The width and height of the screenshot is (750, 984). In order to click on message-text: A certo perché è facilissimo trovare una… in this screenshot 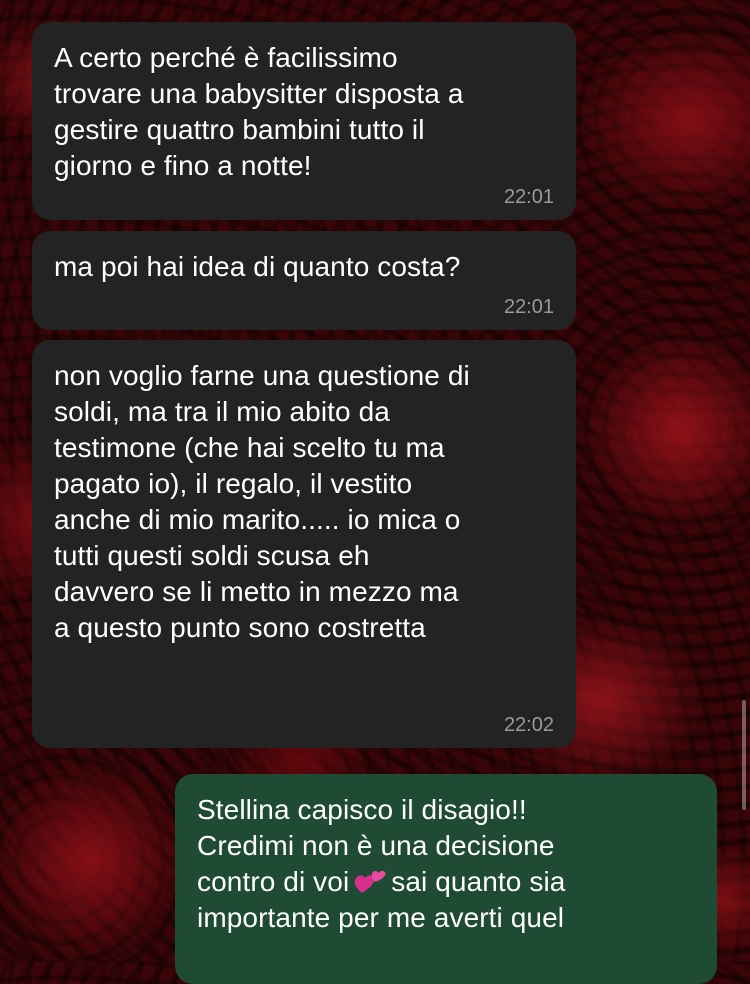, I will do `click(259, 111)`.